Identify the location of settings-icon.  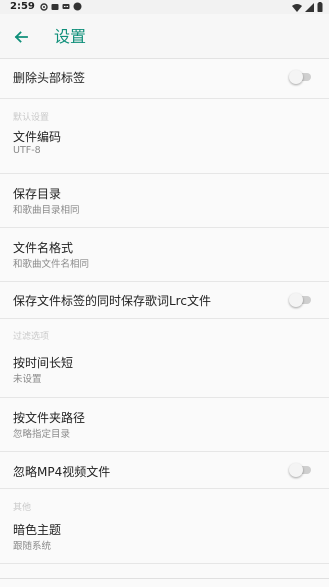
(44, 6).